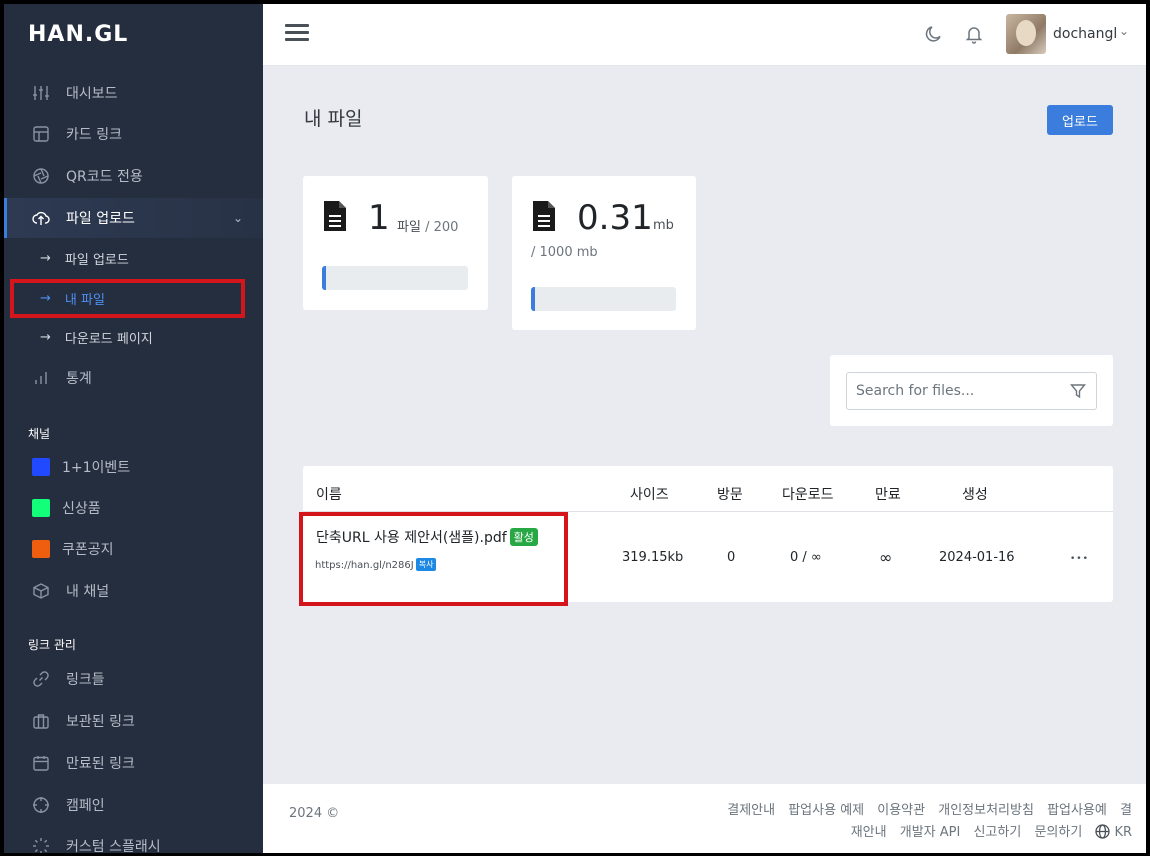  What do you see at coordinates (41, 176) in the screenshot?
I see `aperture-icon` at bounding box center [41, 176].